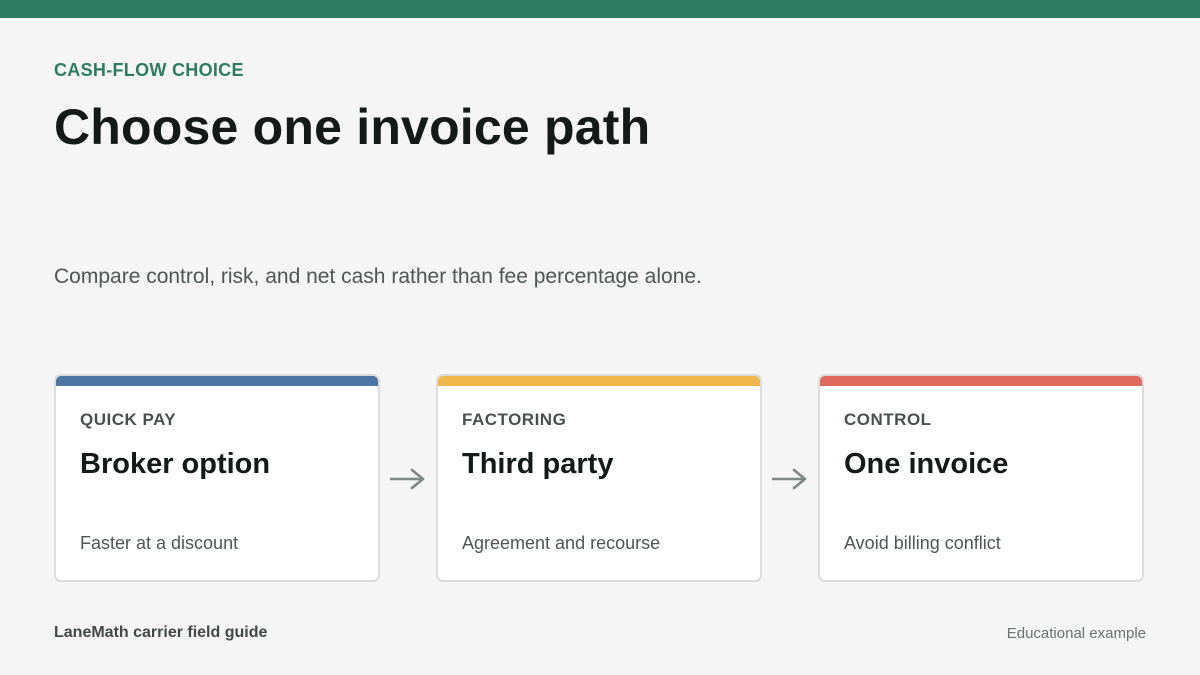 The height and width of the screenshot is (675, 1200). What do you see at coordinates (159, 543) in the screenshot?
I see `card-description: Faster at a discount` at bounding box center [159, 543].